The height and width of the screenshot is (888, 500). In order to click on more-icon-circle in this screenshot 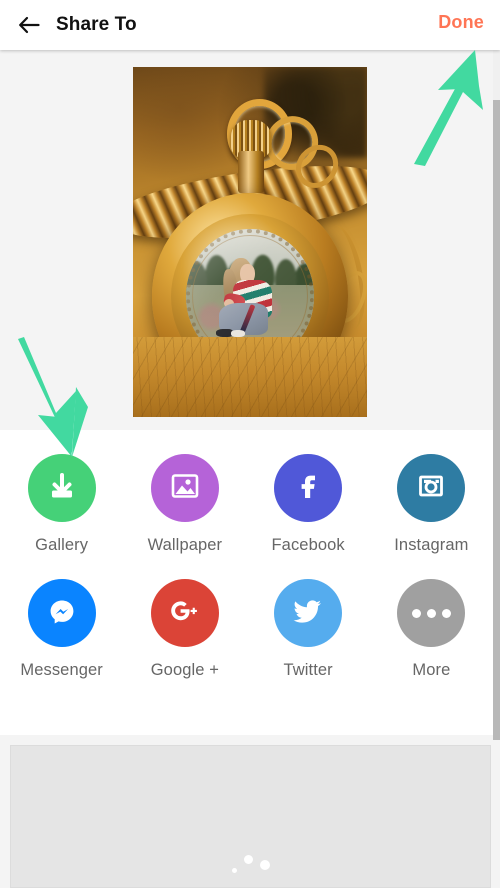, I will do `click(431, 613)`.